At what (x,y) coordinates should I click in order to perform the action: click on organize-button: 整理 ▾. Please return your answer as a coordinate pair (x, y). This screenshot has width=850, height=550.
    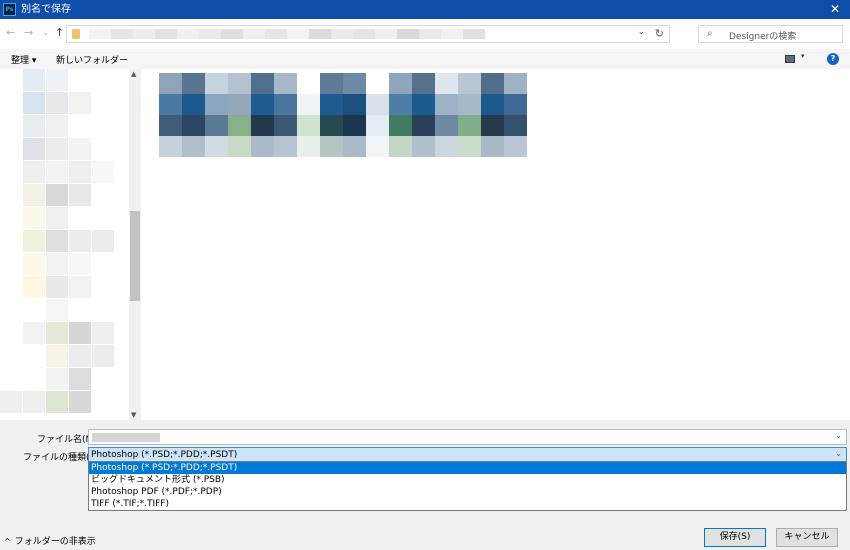
    Looking at the image, I should click on (23, 59).